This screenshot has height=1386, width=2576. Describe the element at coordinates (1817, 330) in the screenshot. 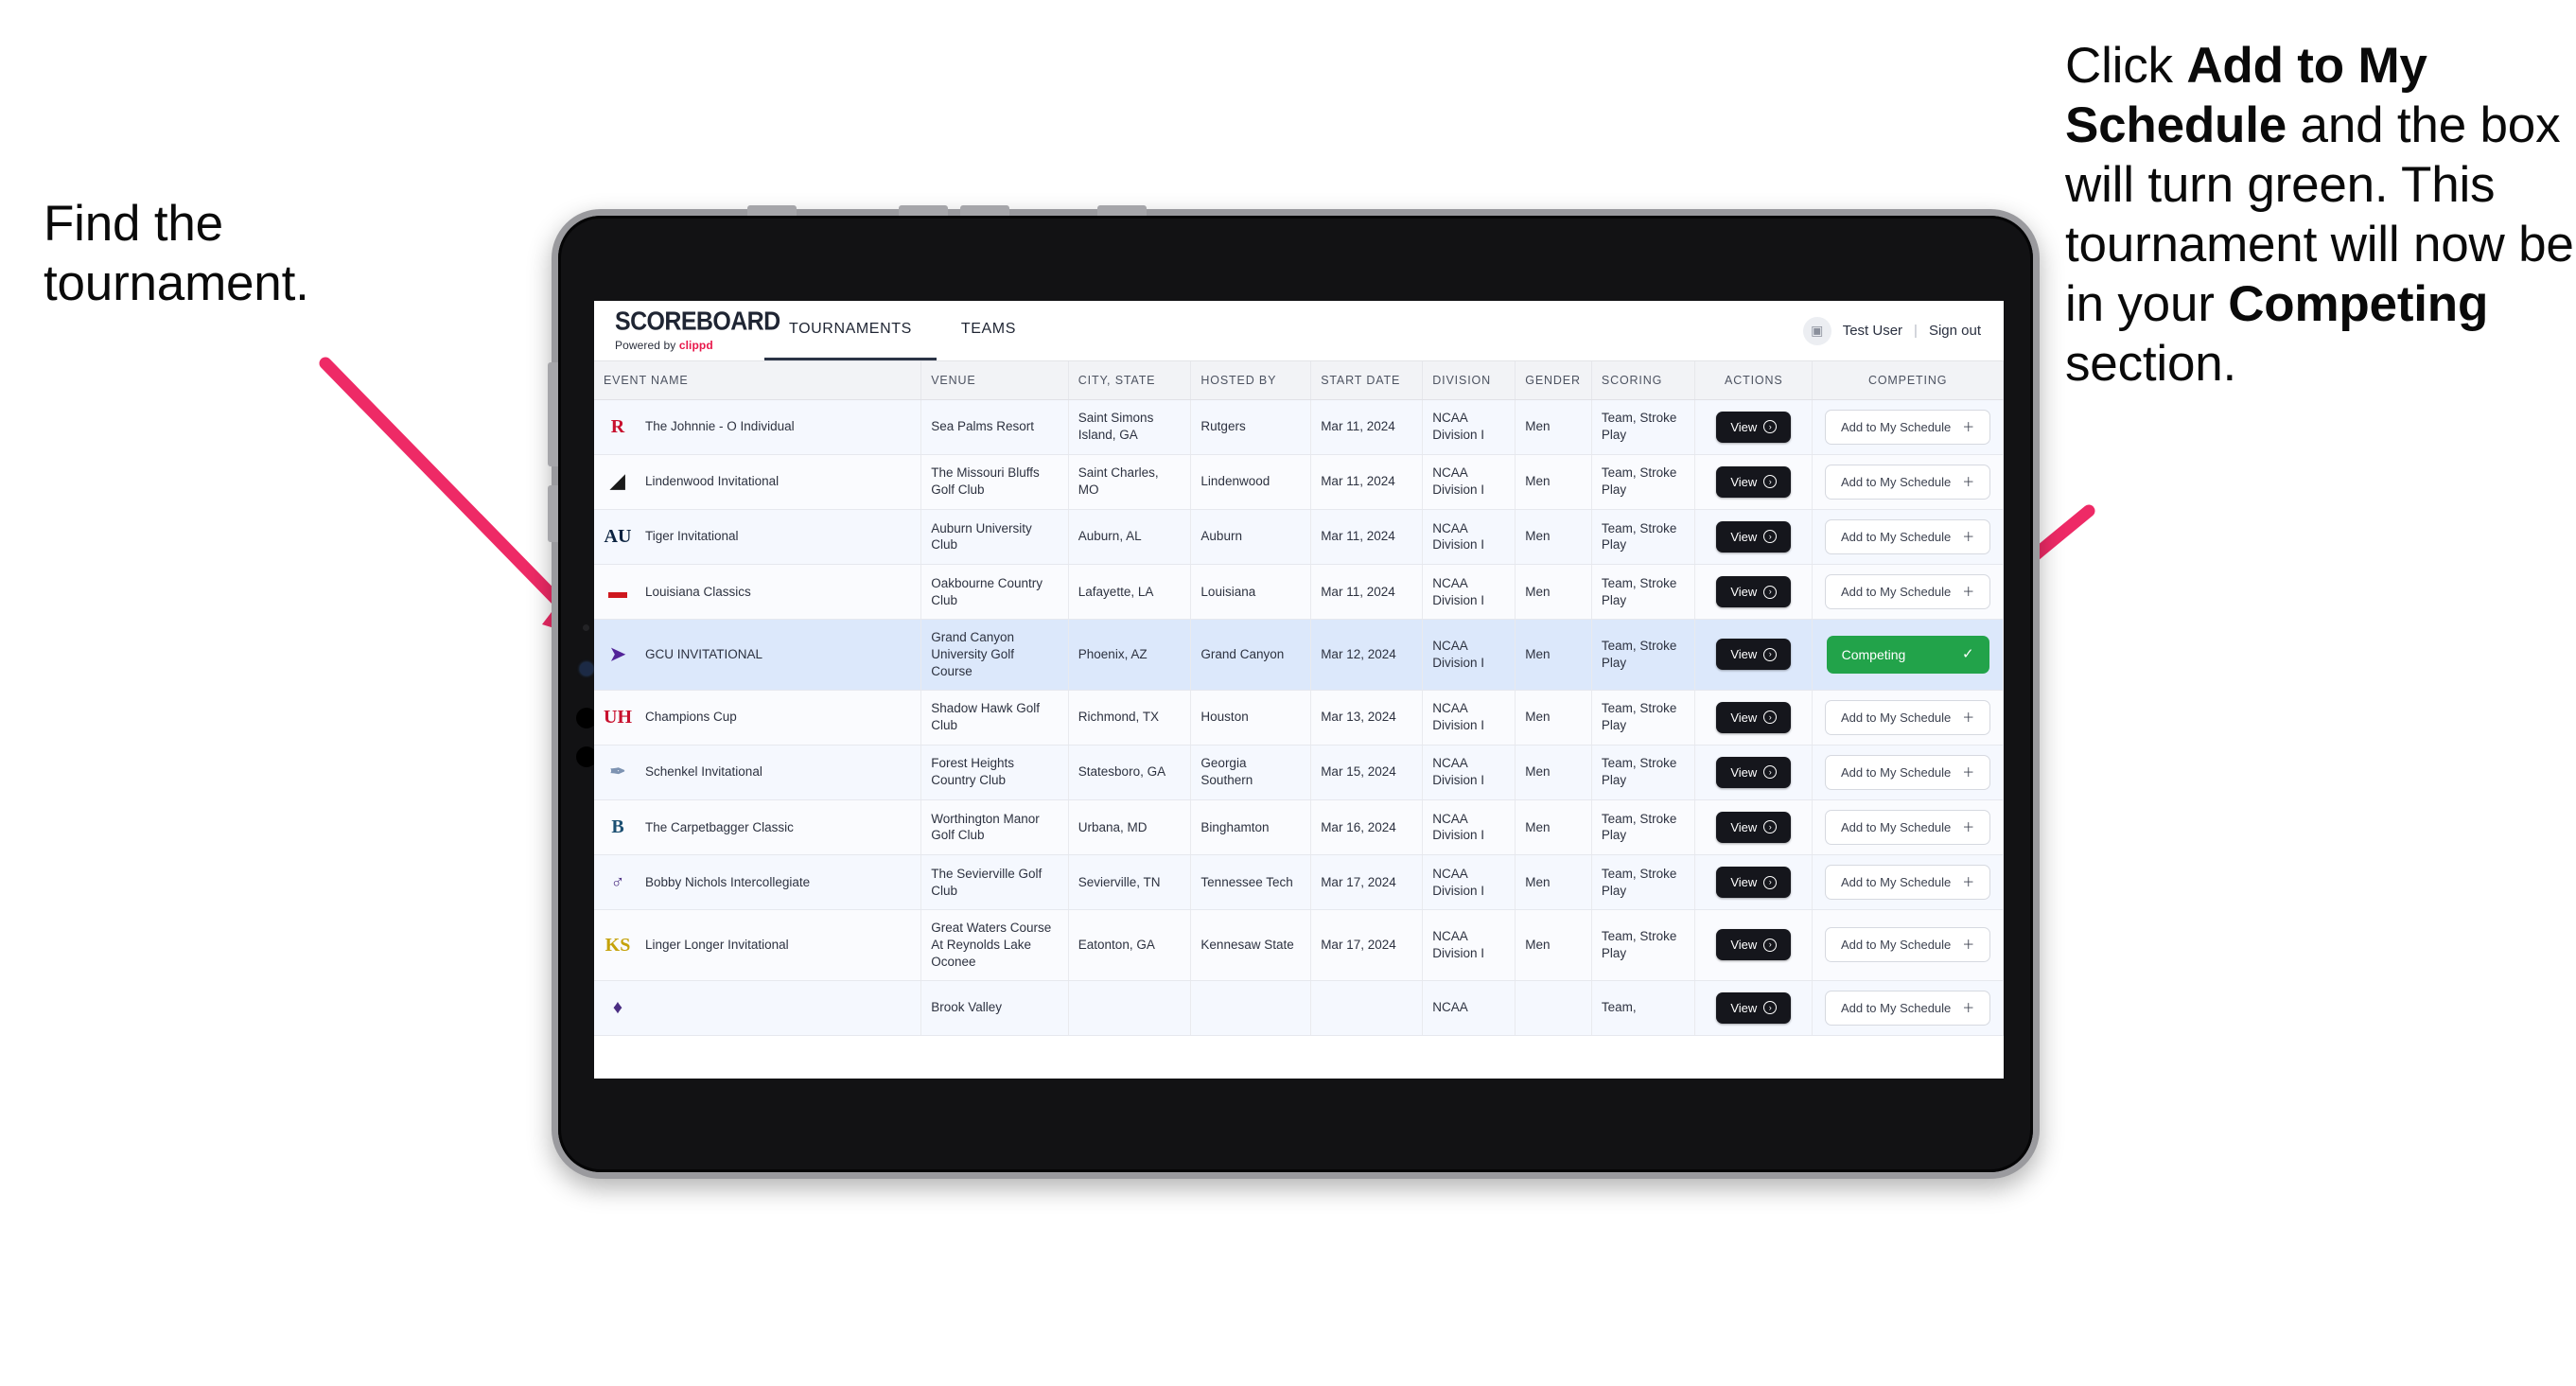

I see `avatar: ▣` at that location.